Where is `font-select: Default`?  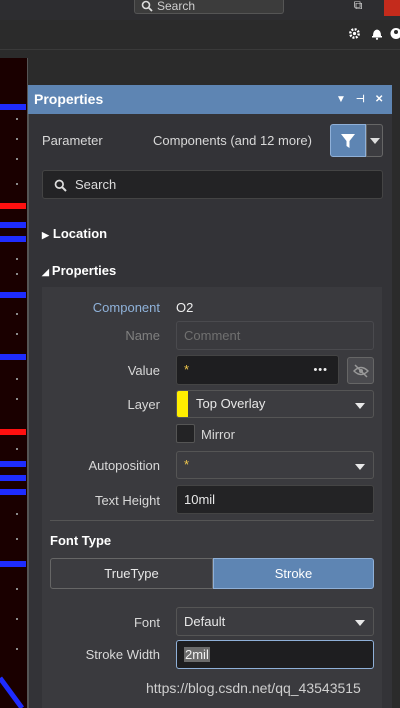 font-select: Default is located at coordinates (275, 621).